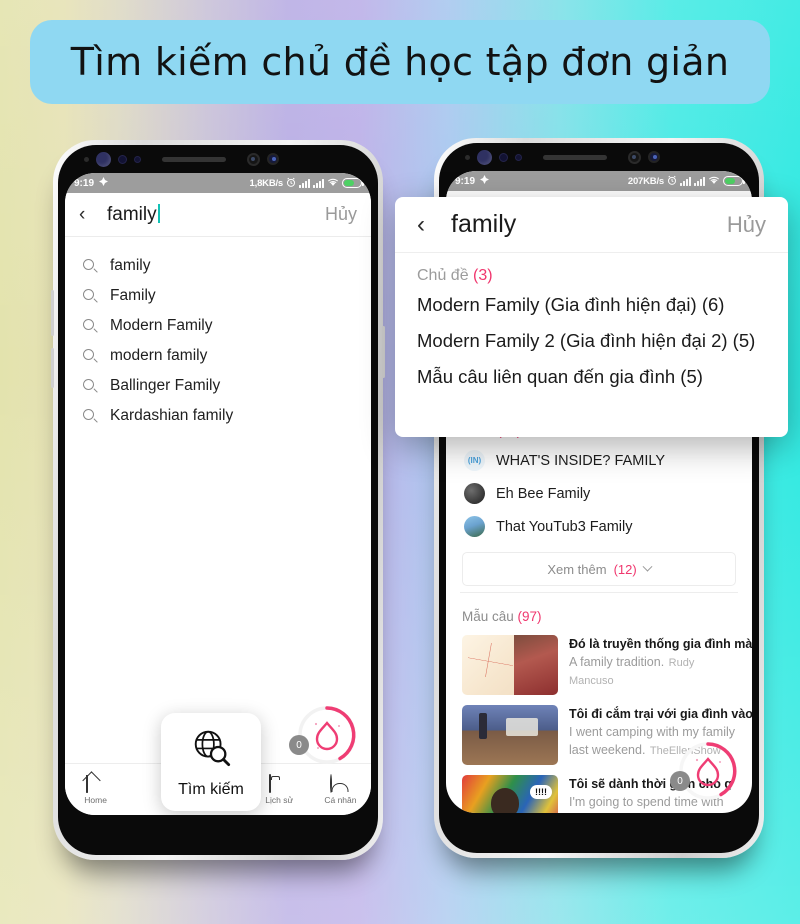  What do you see at coordinates (133, 295) in the screenshot?
I see `suggestion-label: Family` at bounding box center [133, 295].